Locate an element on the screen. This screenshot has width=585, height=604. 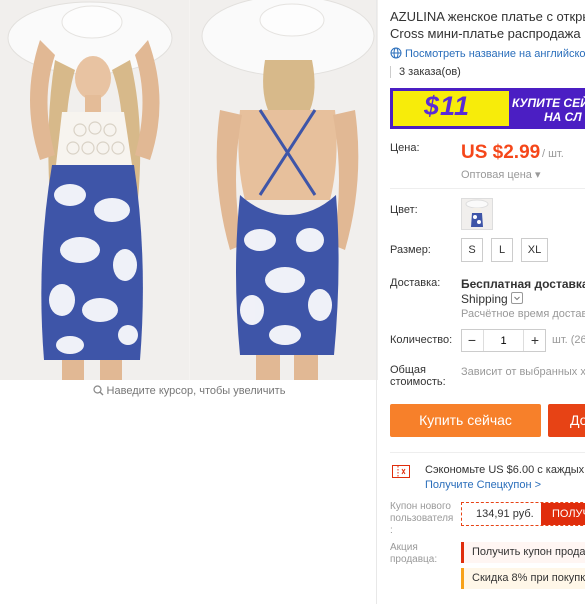
size-option-s: S is located at coordinates (472, 250).